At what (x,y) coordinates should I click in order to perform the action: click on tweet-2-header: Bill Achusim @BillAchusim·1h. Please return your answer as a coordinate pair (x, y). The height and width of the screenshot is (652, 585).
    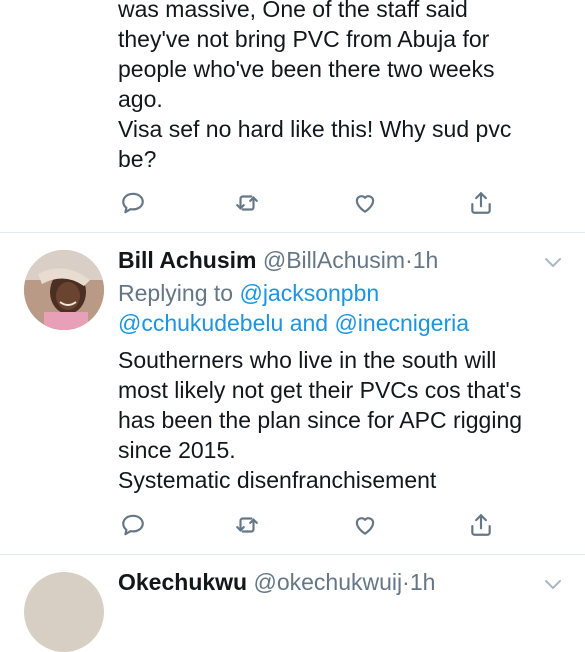
    Looking at the image, I should click on (341, 260).